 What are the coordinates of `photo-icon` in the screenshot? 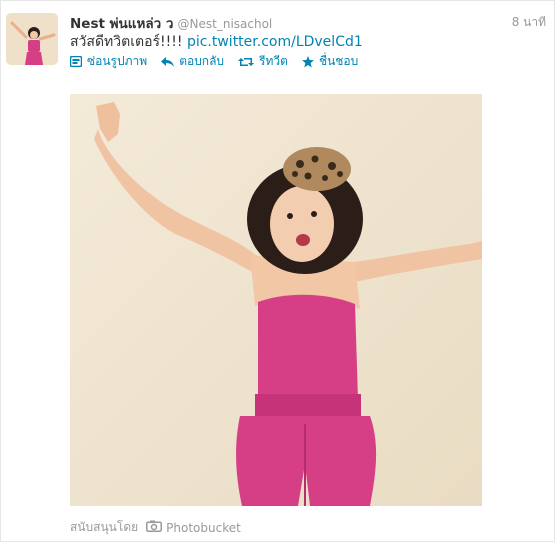 It's located at (76, 61).